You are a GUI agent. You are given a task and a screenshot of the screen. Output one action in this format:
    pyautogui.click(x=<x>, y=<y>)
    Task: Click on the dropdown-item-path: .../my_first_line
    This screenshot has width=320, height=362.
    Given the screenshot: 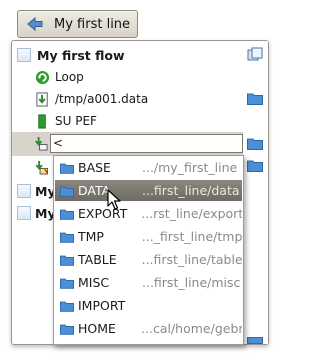 What is the action you would take?
    pyautogui.click(x=190, y=167)
    